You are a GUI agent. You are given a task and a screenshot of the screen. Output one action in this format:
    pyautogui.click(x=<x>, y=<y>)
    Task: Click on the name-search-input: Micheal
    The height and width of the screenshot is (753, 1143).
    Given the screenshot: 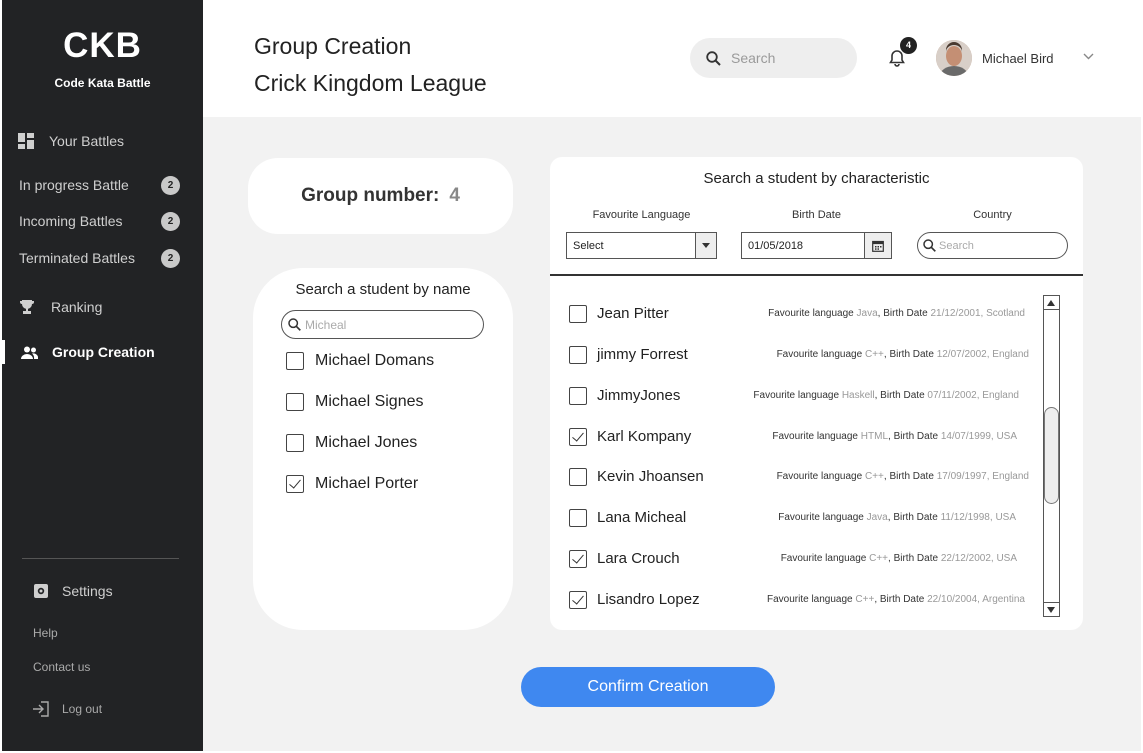 What is the action you would take?
    pyautogui.click(x=382, y=324)
    